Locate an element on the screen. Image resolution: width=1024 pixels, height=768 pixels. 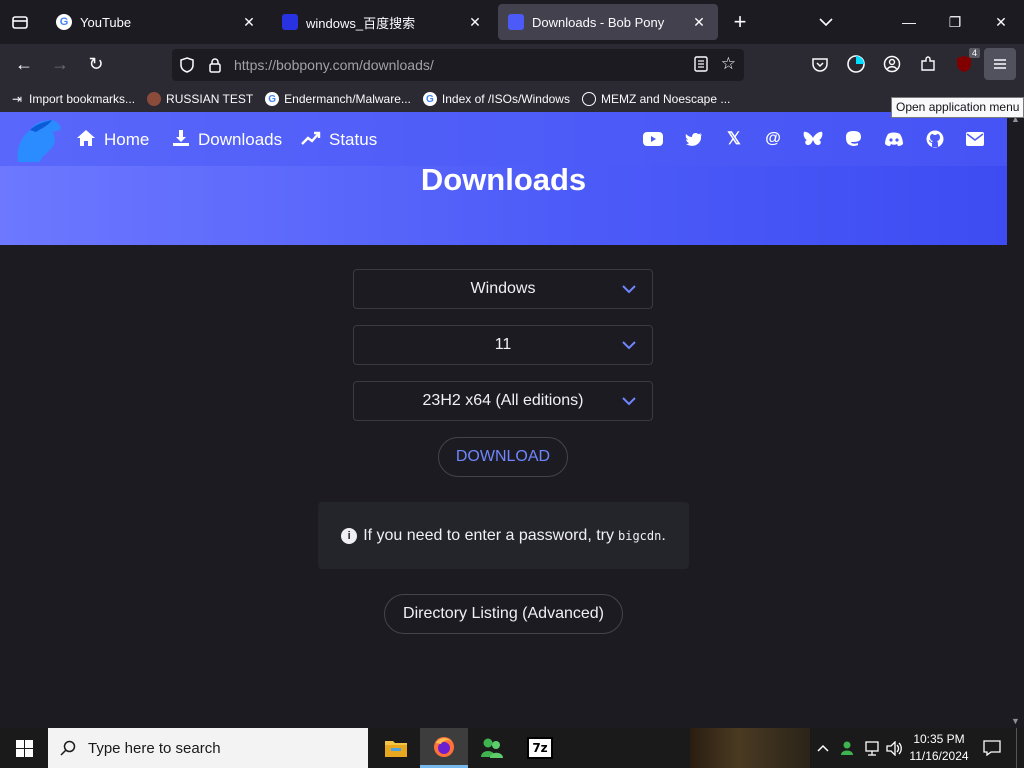
tab-label: windows_百度搜索 is located at coordinates (361, 23).